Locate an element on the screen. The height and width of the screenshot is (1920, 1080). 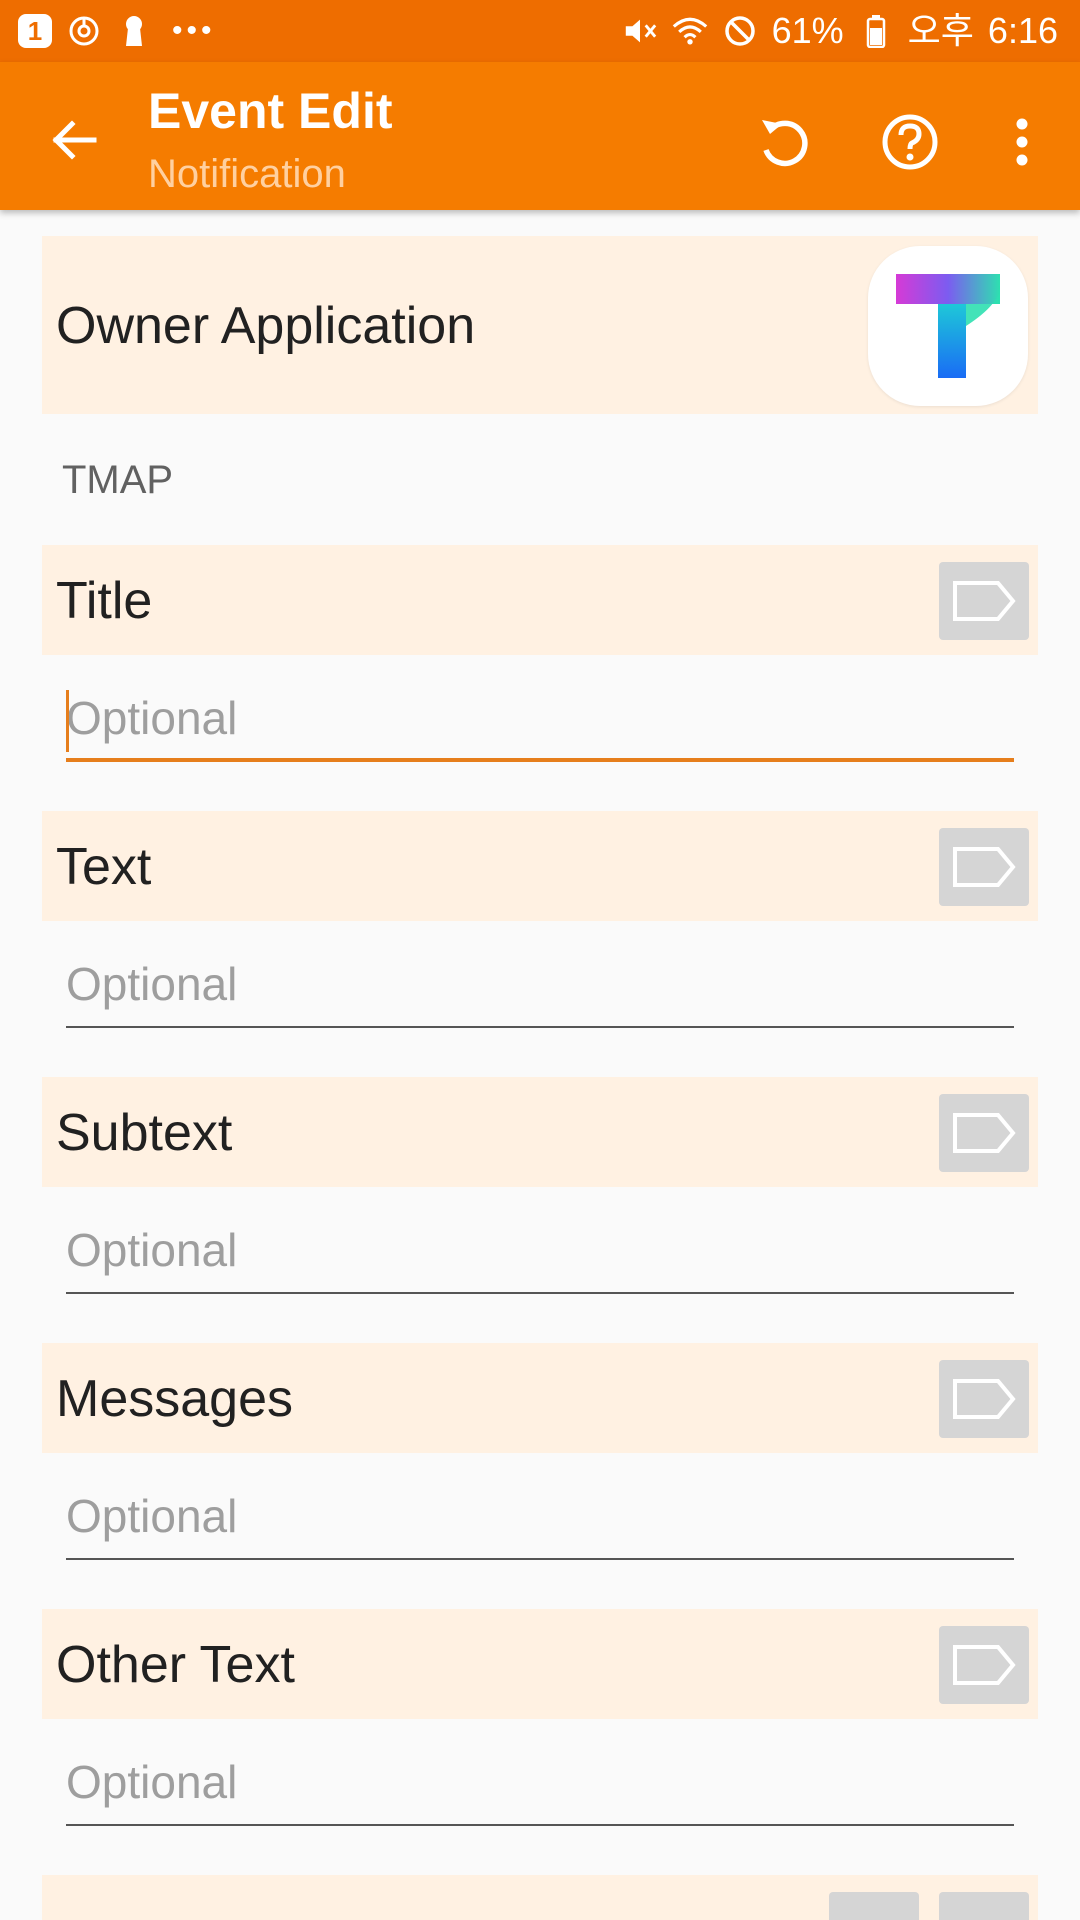
clock-ampm: 오후 is located at coordinates (940, 30).